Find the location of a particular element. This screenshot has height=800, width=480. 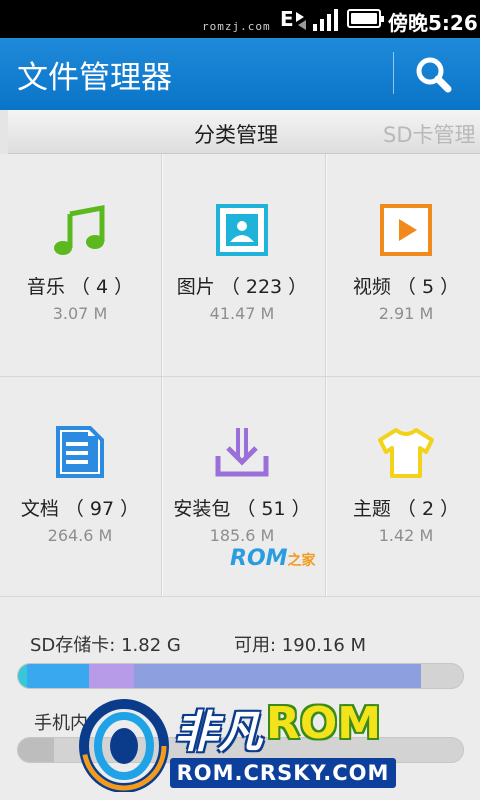

tab-bar: 分类管理 SD卡管理 is located at coordinates (240, 132).